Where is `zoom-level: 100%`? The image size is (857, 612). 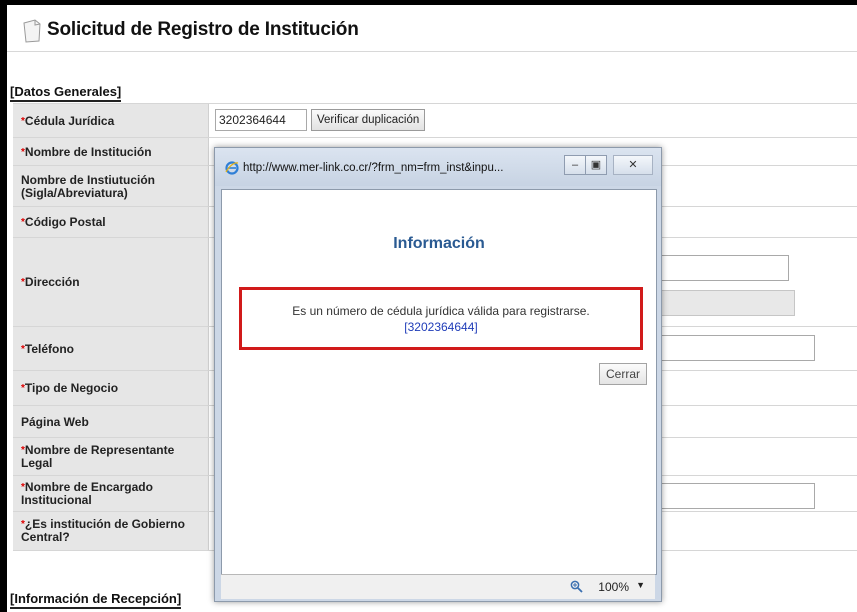
zoom-level: 100% is located at coordinates (613, 587).